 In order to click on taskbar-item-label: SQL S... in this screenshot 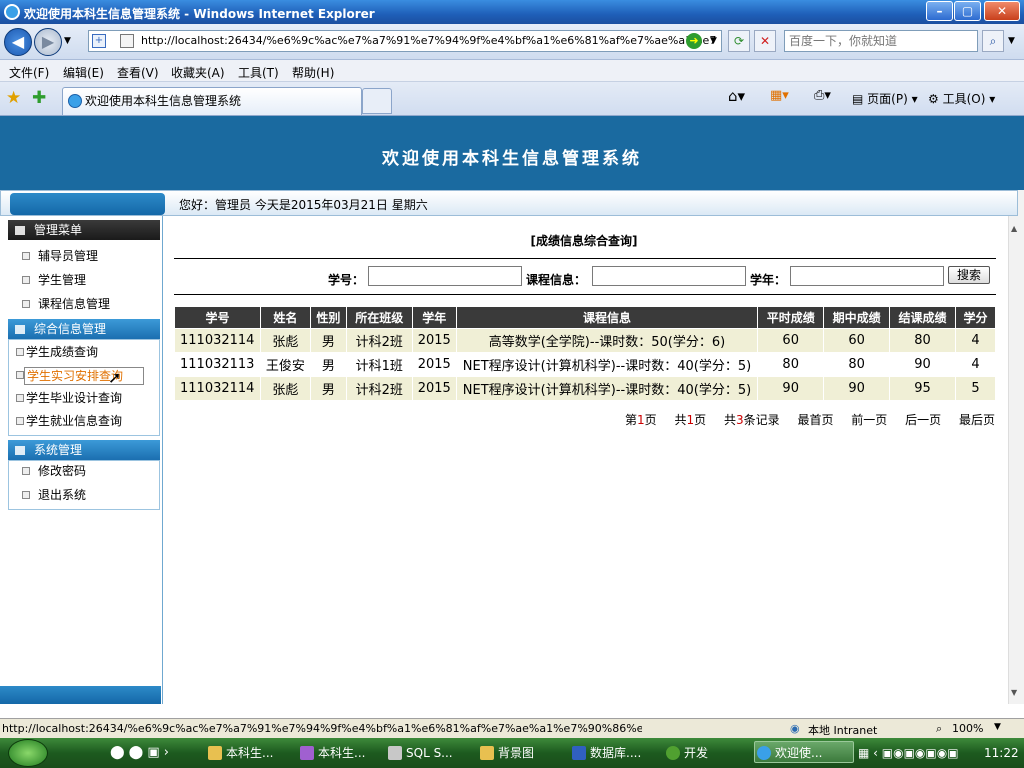, I will do `click(429, 753)`.